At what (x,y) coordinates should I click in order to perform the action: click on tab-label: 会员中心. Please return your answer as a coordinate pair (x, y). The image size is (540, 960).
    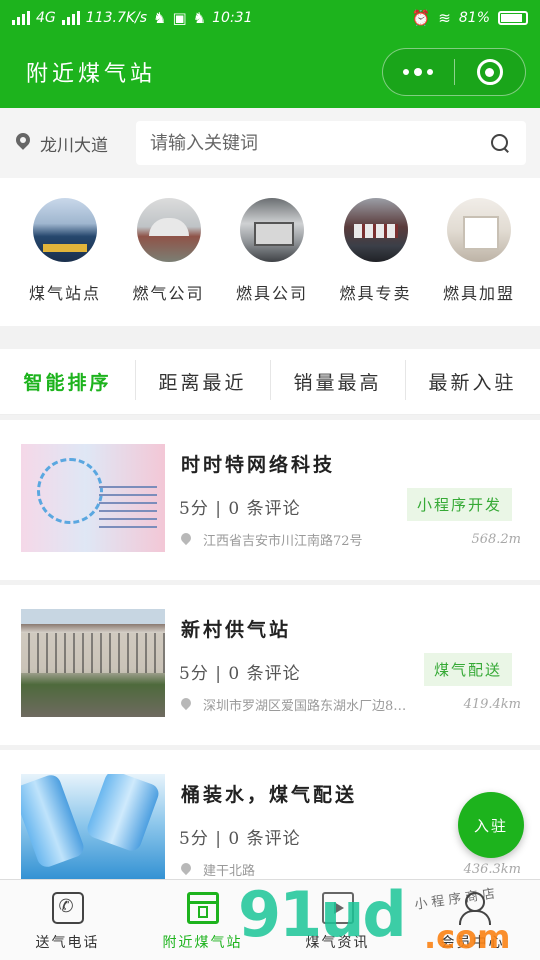
    Looking at the image, I should click on (472, 943).